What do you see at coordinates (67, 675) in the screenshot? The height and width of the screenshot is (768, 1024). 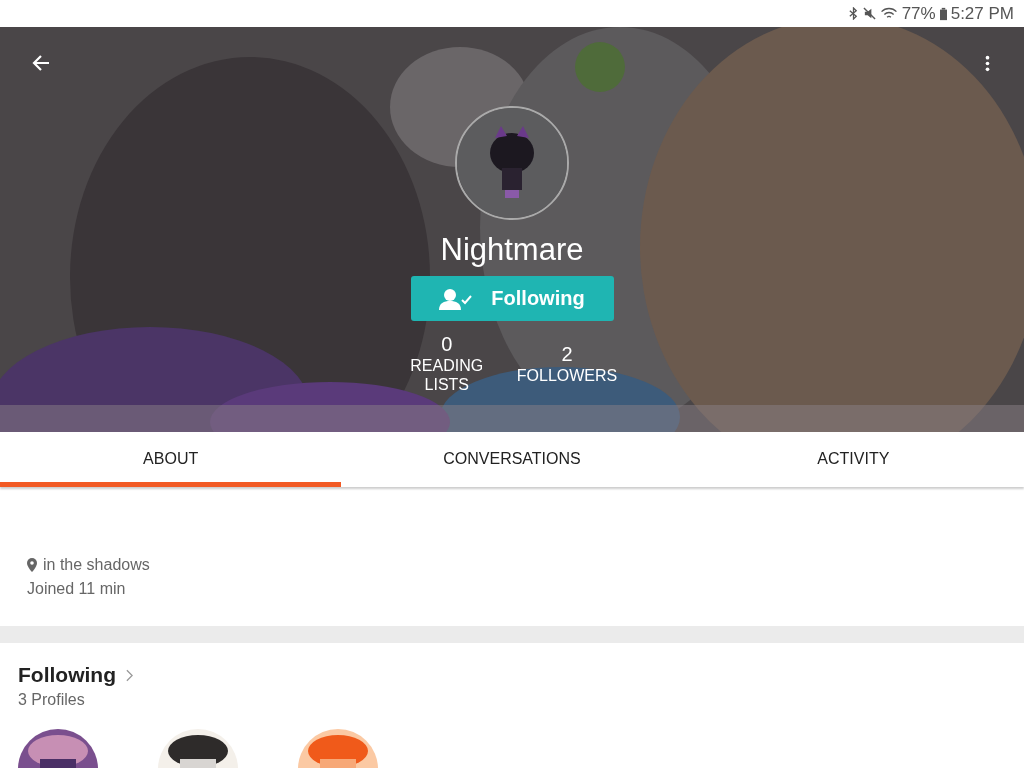 I see `section-title: Following` at bounding box center [67, 675].